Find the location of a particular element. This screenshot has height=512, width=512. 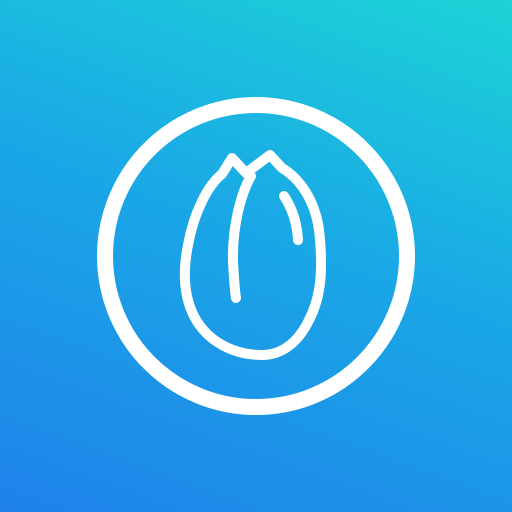

seed-highlight-icon is located at coordinates (291, 218).